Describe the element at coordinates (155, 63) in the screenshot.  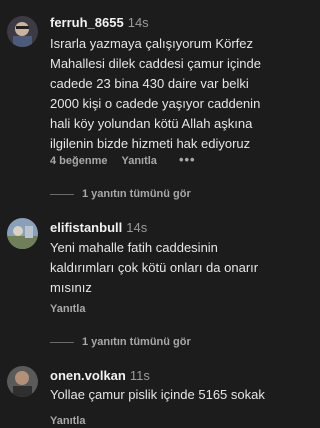
I see `comment-line: Mahallesi dilek caddesi çamur içinde` at that location.